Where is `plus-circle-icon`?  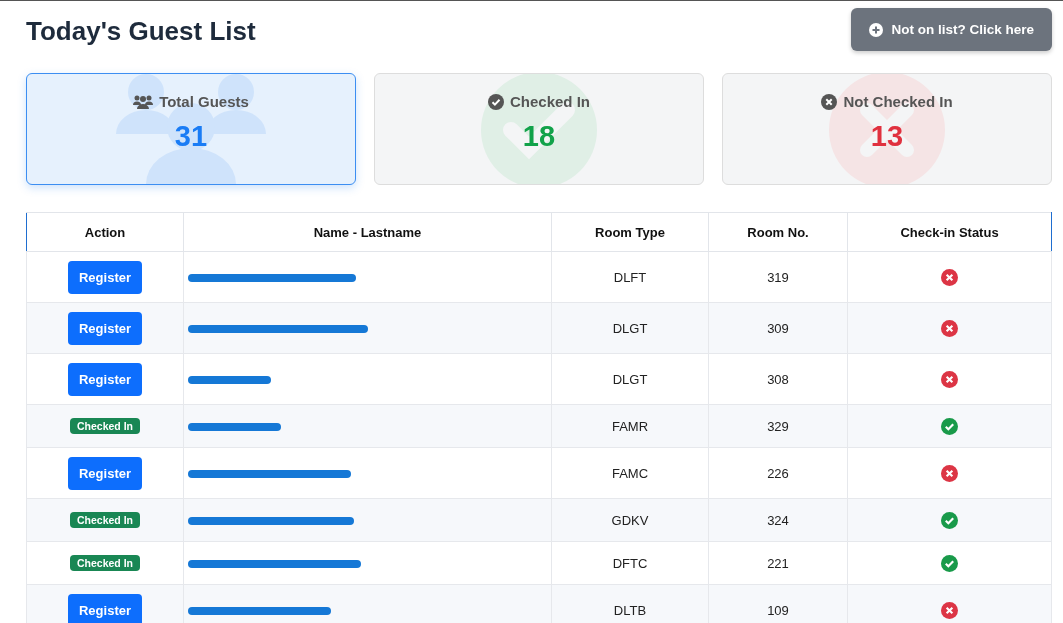 plus-circle-icon is located at coordinates (876, 29).